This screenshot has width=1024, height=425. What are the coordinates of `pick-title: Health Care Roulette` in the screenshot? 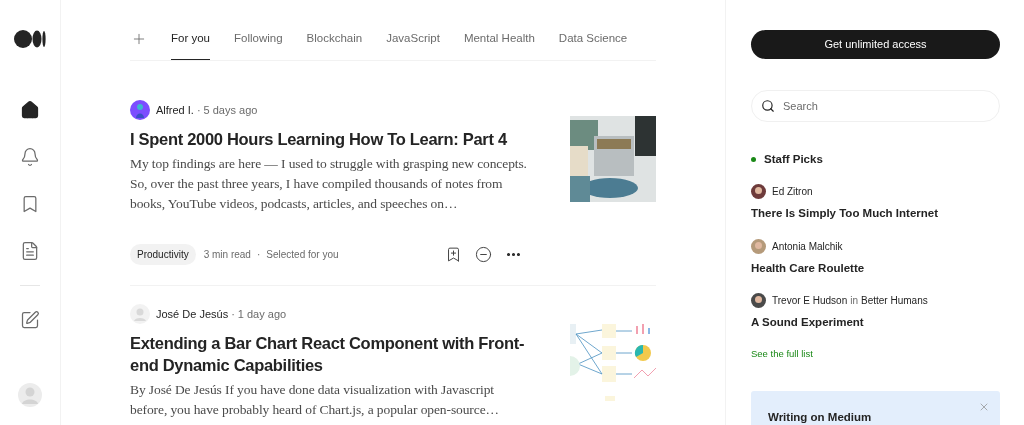 It's located at (875, 268).